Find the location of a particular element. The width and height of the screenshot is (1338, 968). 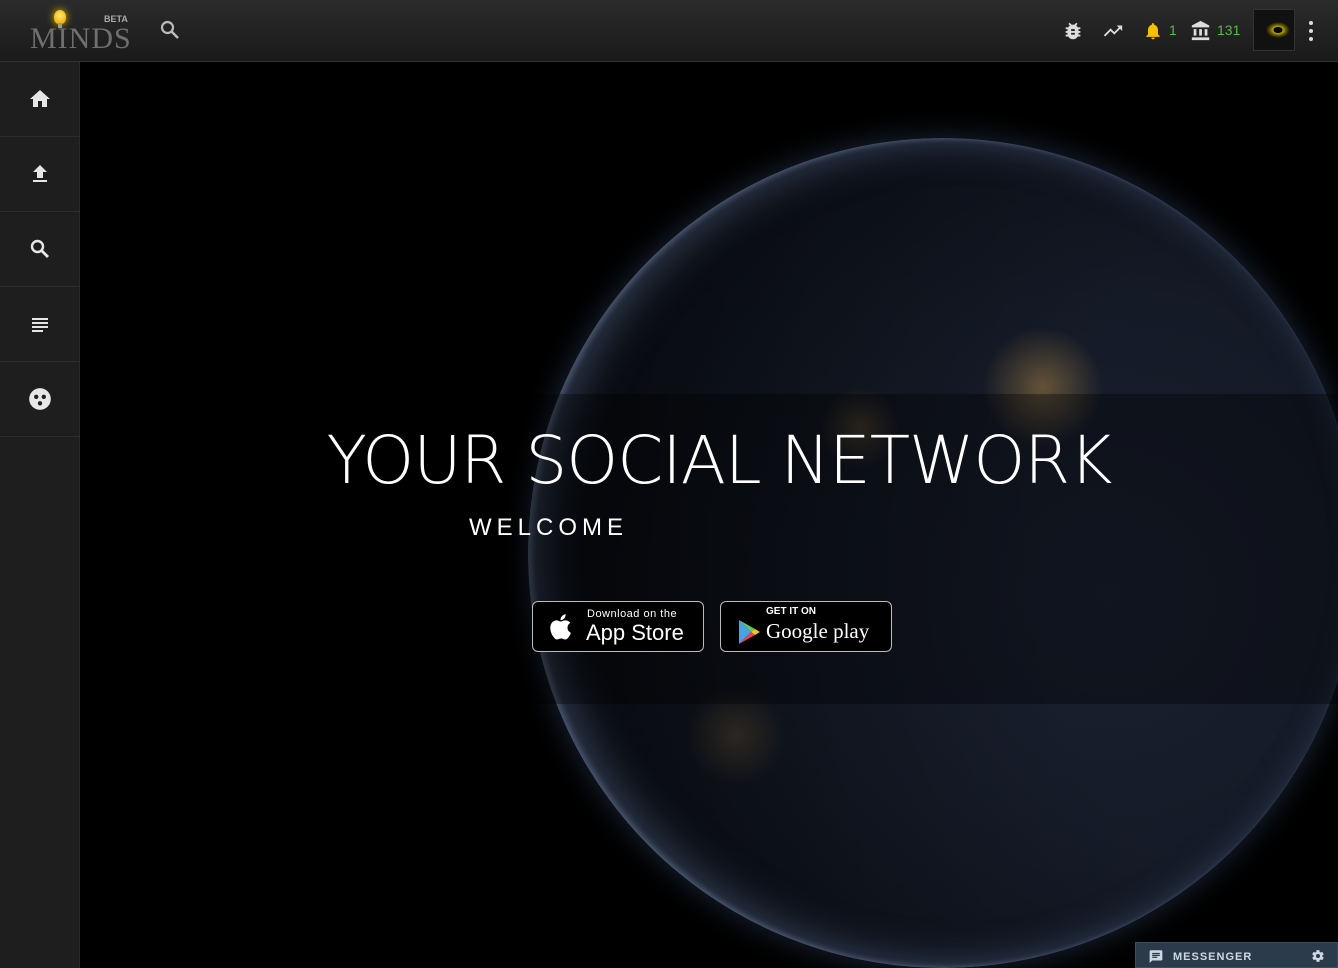

top-bar: MINDS BETA 1 131 is located at coordinates (669, 31).